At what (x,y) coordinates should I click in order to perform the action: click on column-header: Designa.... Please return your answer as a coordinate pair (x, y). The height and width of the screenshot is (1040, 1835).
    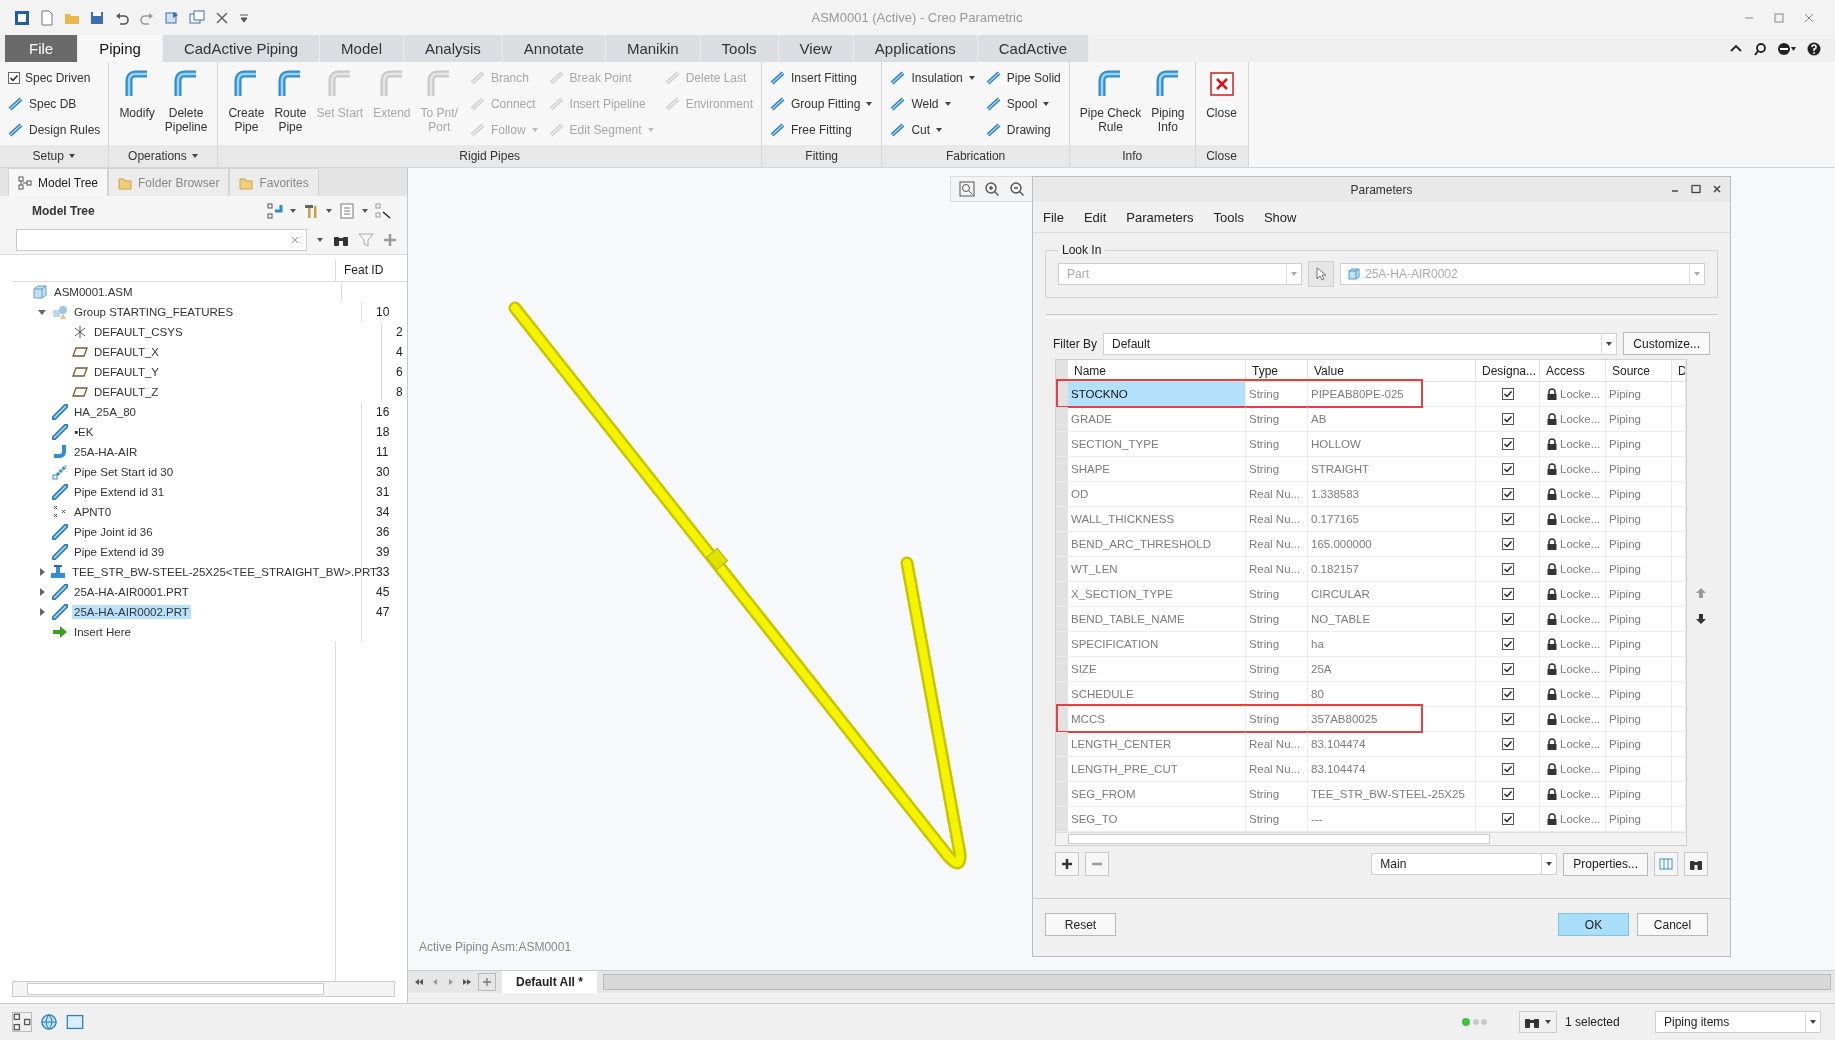
    Looking at the image, I should click on (1508, 370).